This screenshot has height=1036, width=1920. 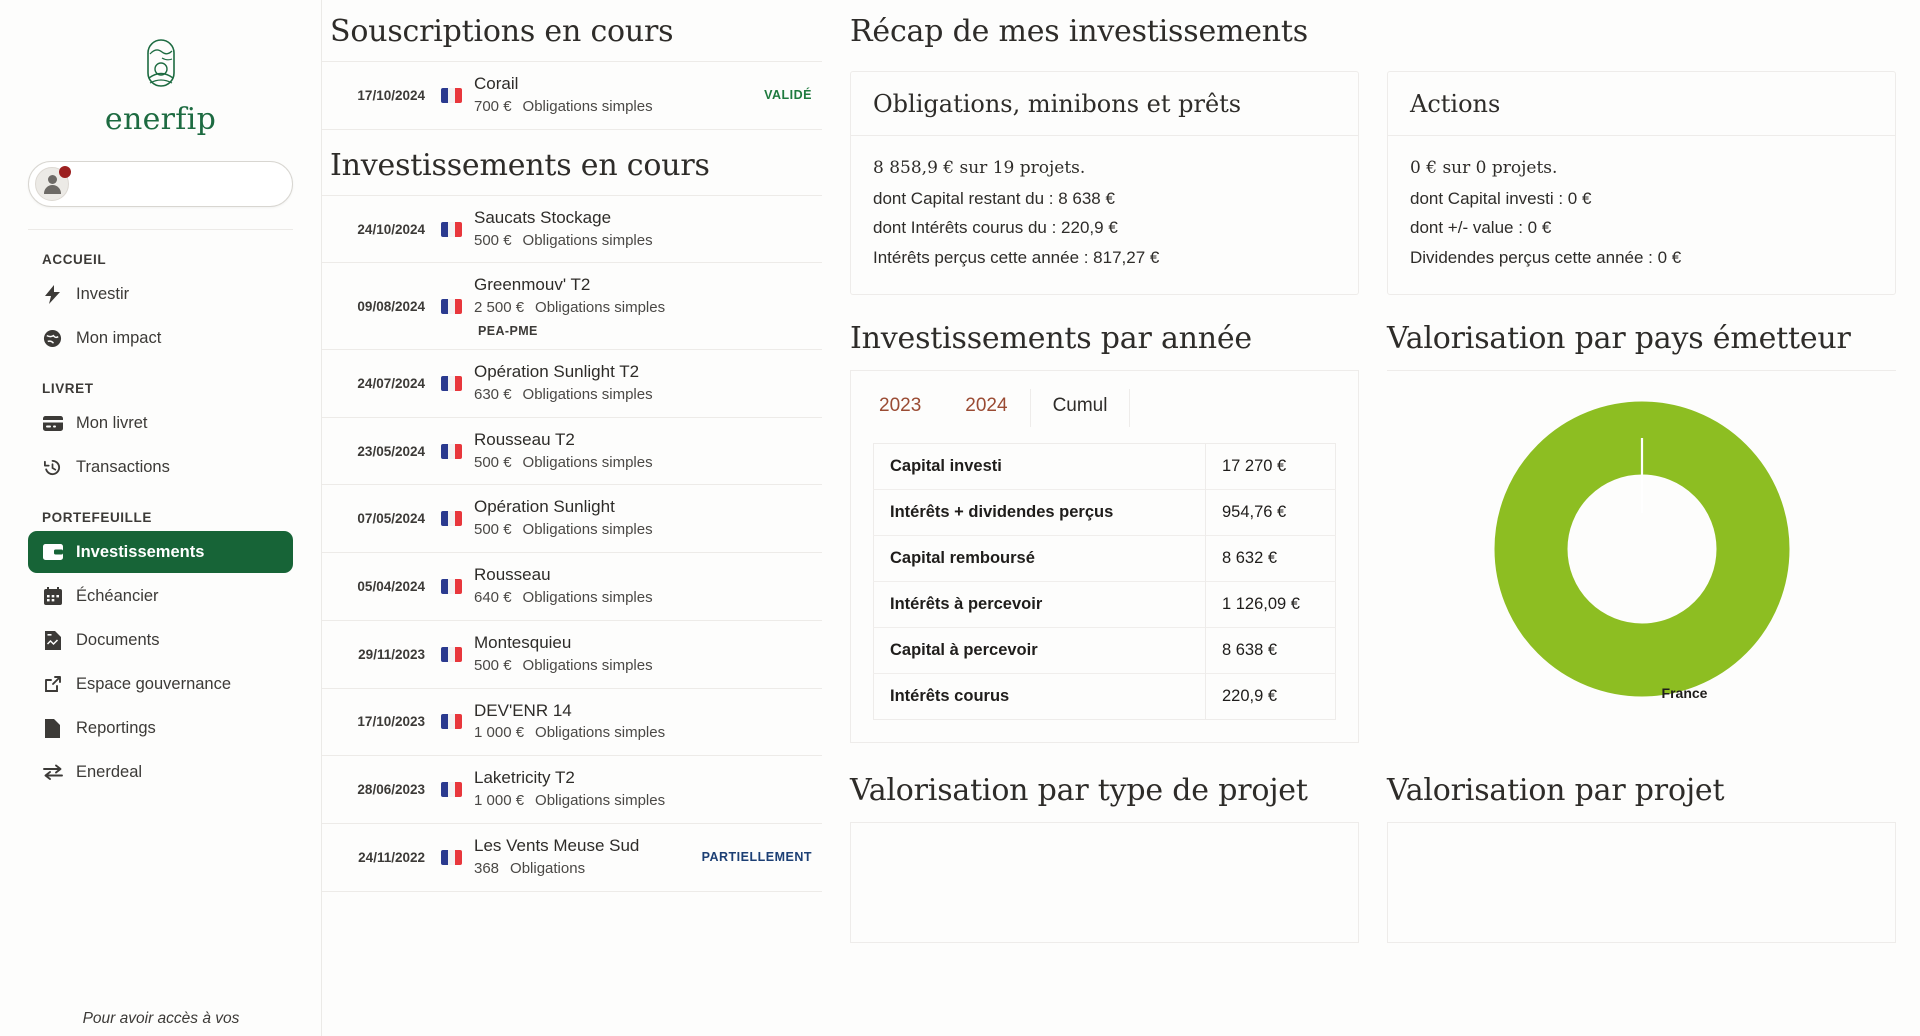 What do you see at coordinates (512, 575) in the screenshot?
I see `item-project-name: Rousseau` at bounding box center [512, 575].